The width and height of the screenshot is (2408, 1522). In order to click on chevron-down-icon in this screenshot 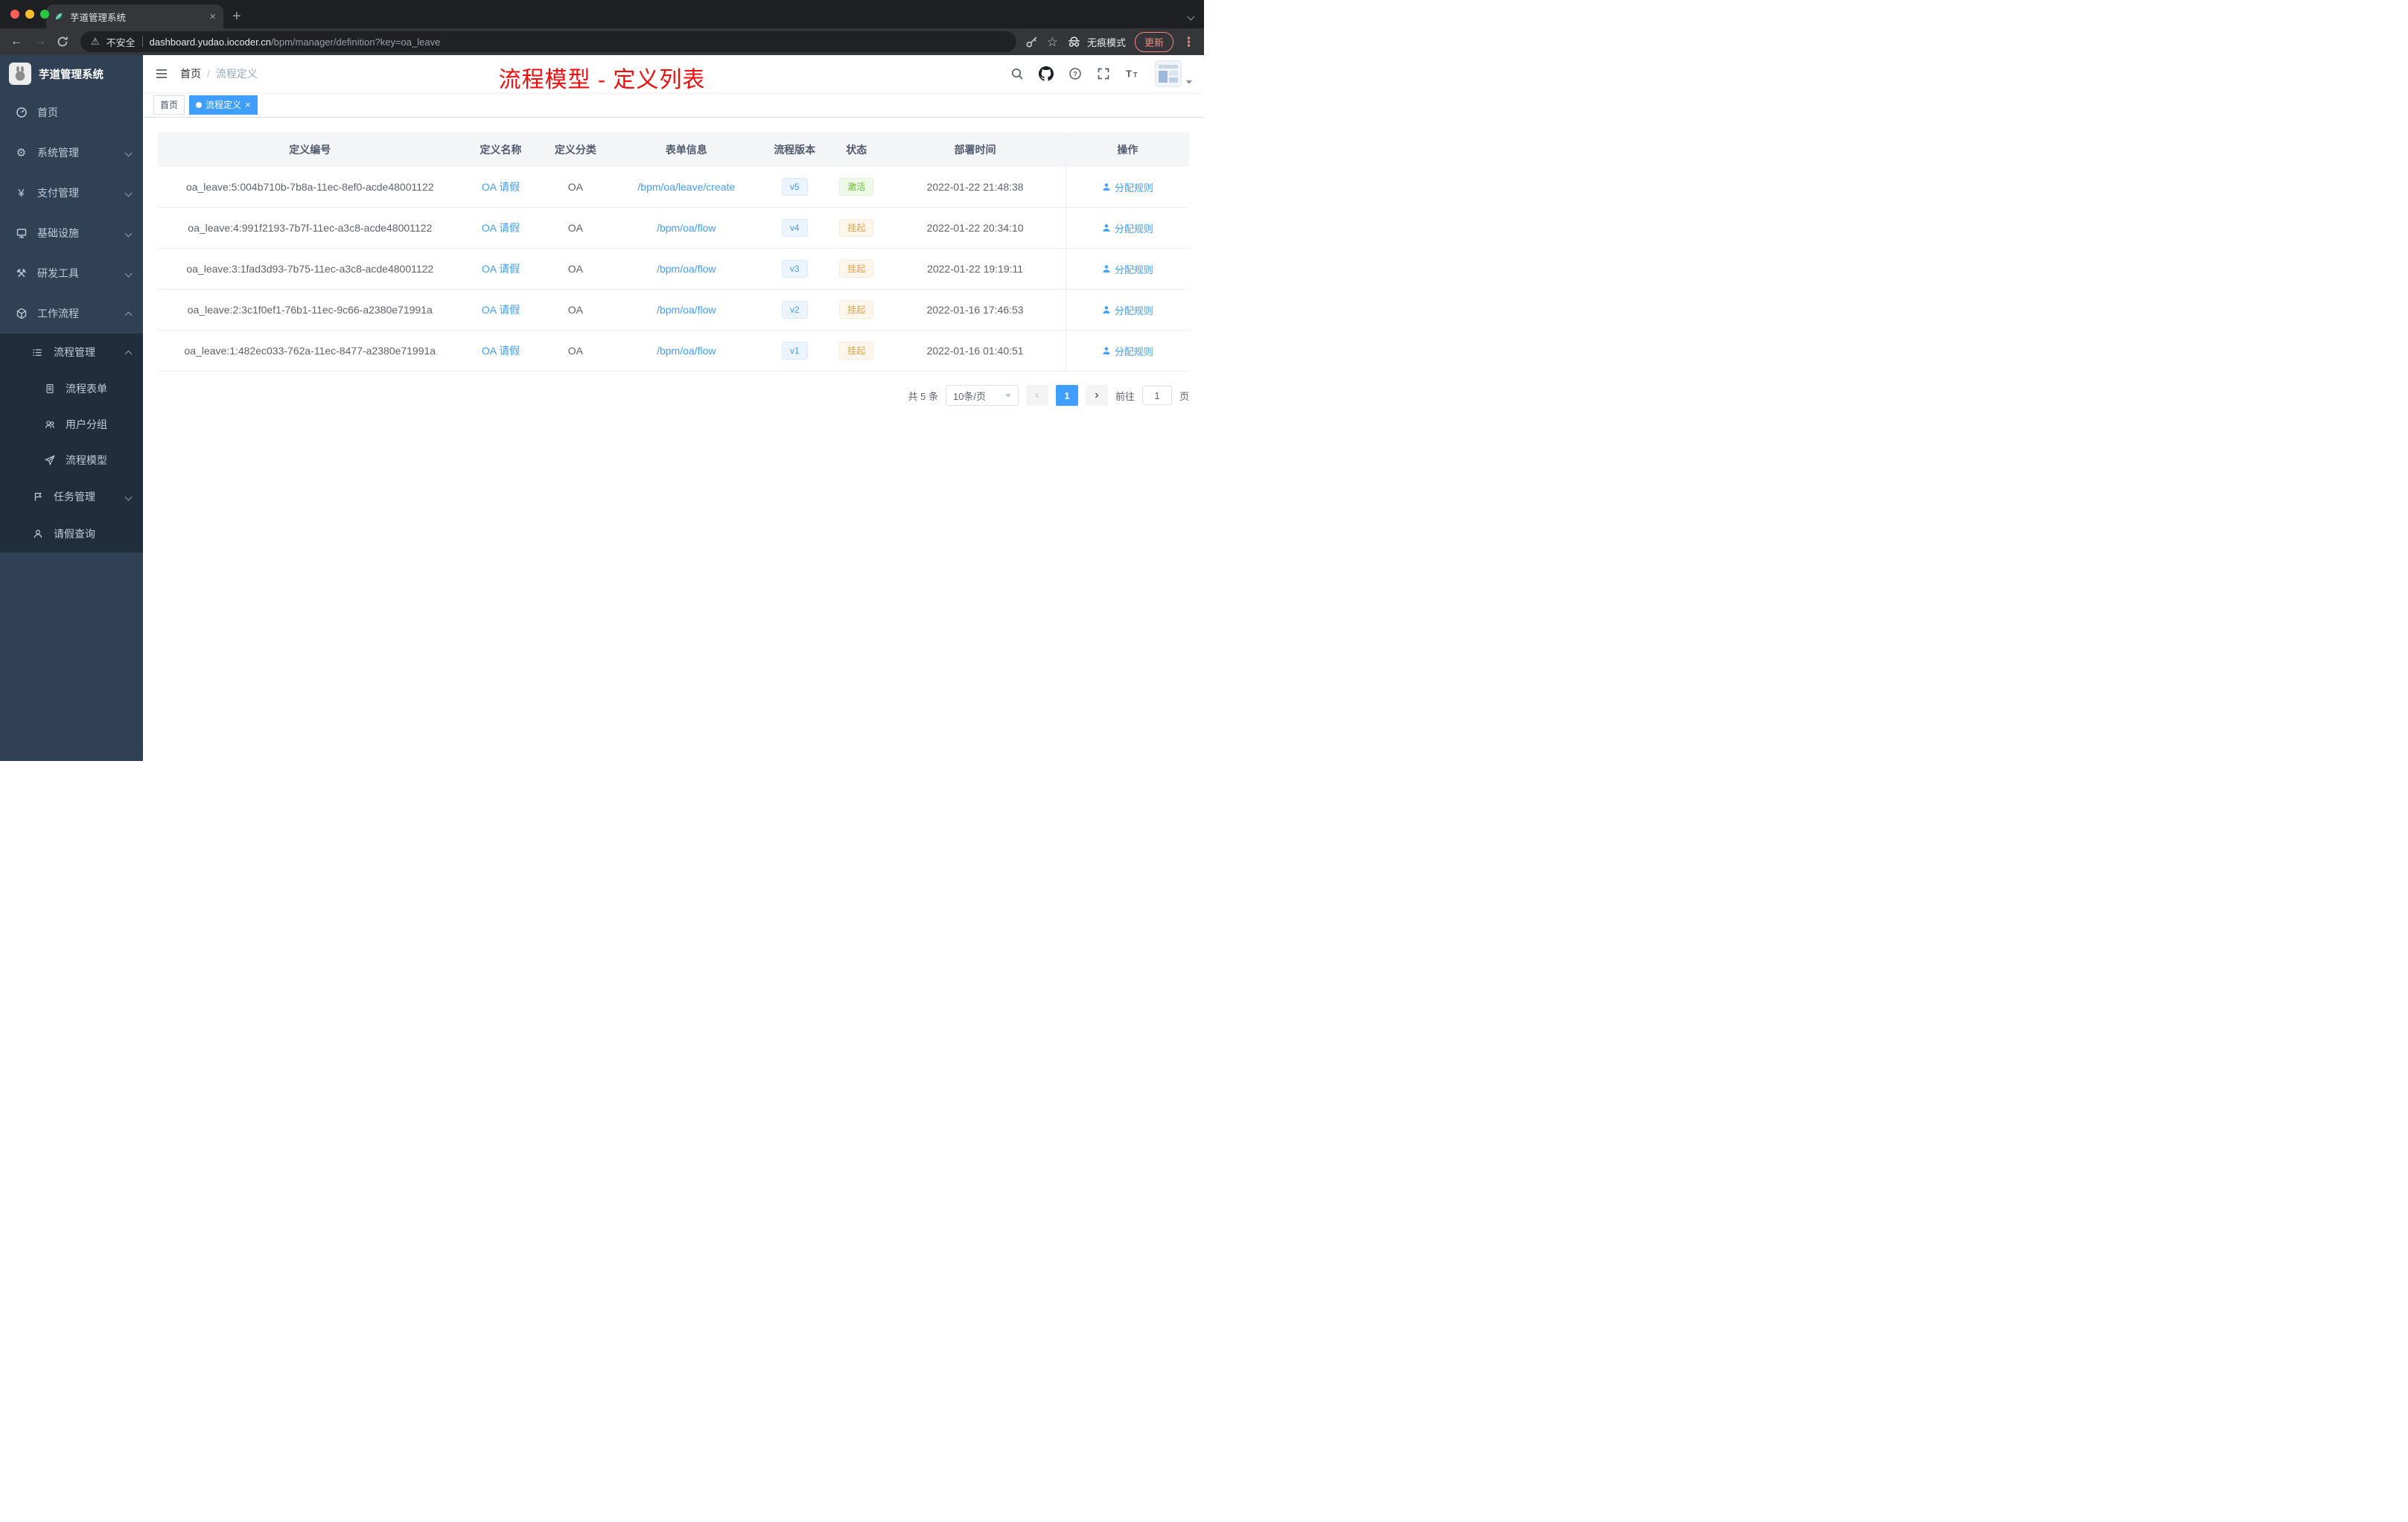, I will do `click(128, 233)`.